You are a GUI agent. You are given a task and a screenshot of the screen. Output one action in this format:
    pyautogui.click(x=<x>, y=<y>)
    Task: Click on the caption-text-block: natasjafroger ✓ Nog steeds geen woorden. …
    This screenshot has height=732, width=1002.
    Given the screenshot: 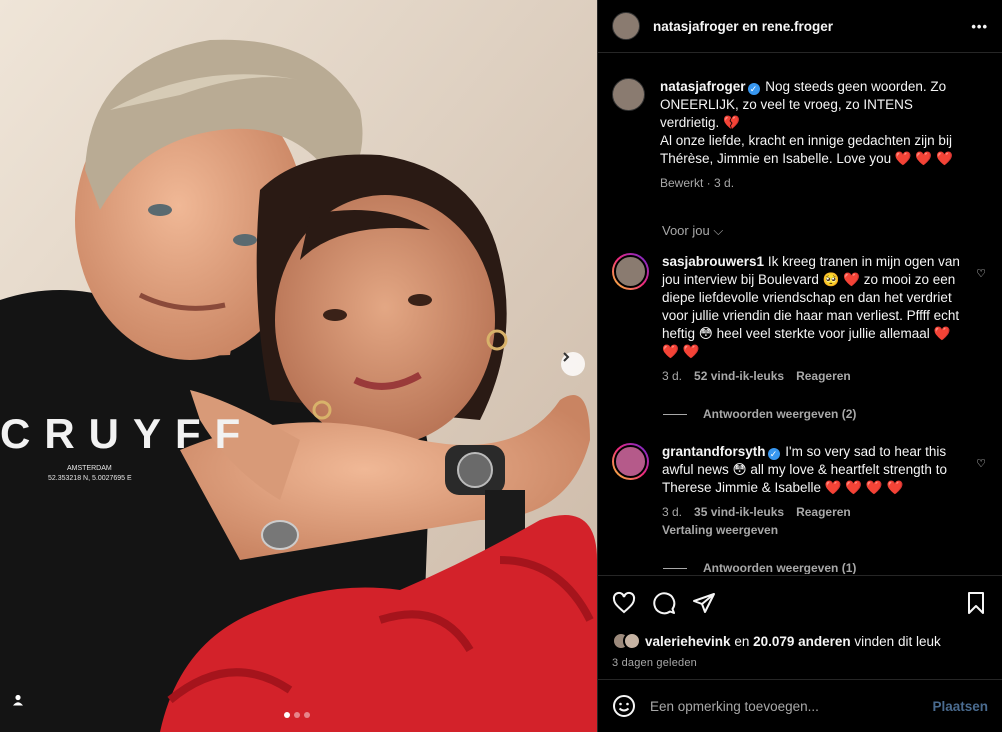 What is the action you would take?
    pyautogui.click(x=810, y=123)
    